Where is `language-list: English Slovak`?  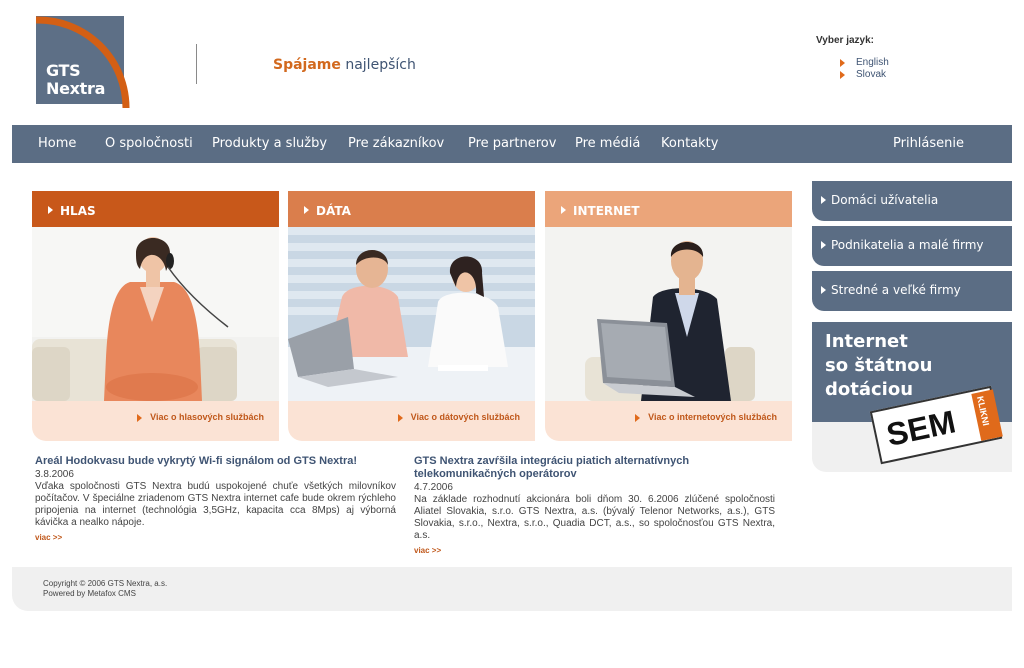
language-list: English Slovak is located at coordinates (864, 69).